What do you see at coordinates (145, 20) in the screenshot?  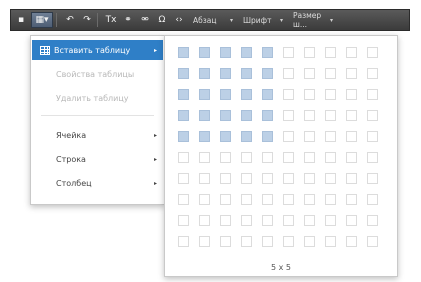 I see `unlink-icon: ⚮` at bounding box center [145, 20].